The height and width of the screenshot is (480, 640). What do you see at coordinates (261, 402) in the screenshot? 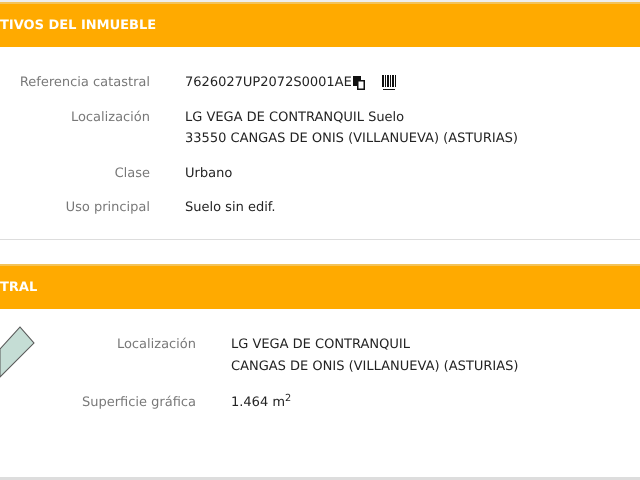
I see `field-value: 1.464 m$^{2}$` at bounding box center [261, 402].